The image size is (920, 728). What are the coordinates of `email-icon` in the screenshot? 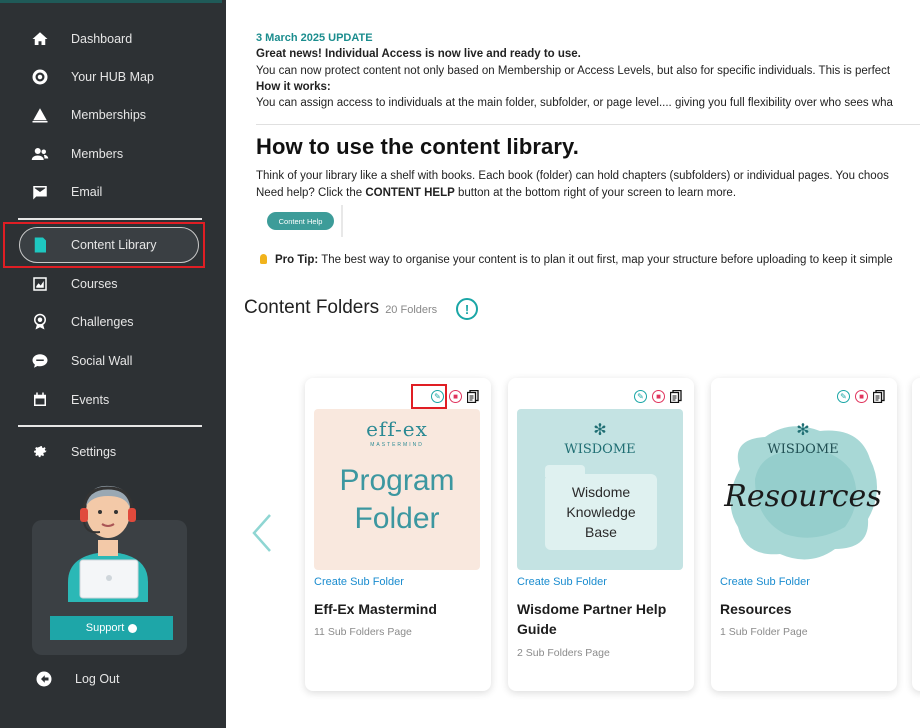 It's located at (40, 192).